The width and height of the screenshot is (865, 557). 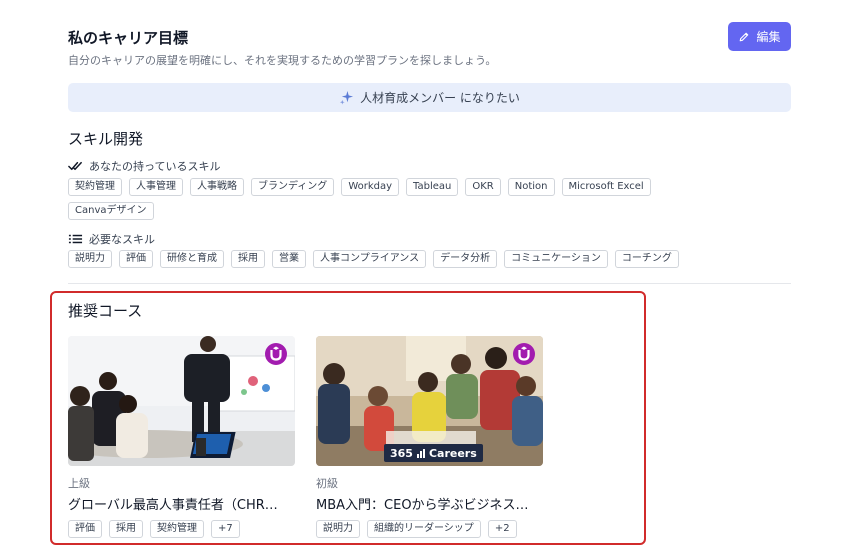 What do you see at coordinates (155, 166) in the screenshot?
I see `owned-skills-label: あなたの持っているスキル` at bounding box center [155, 166].